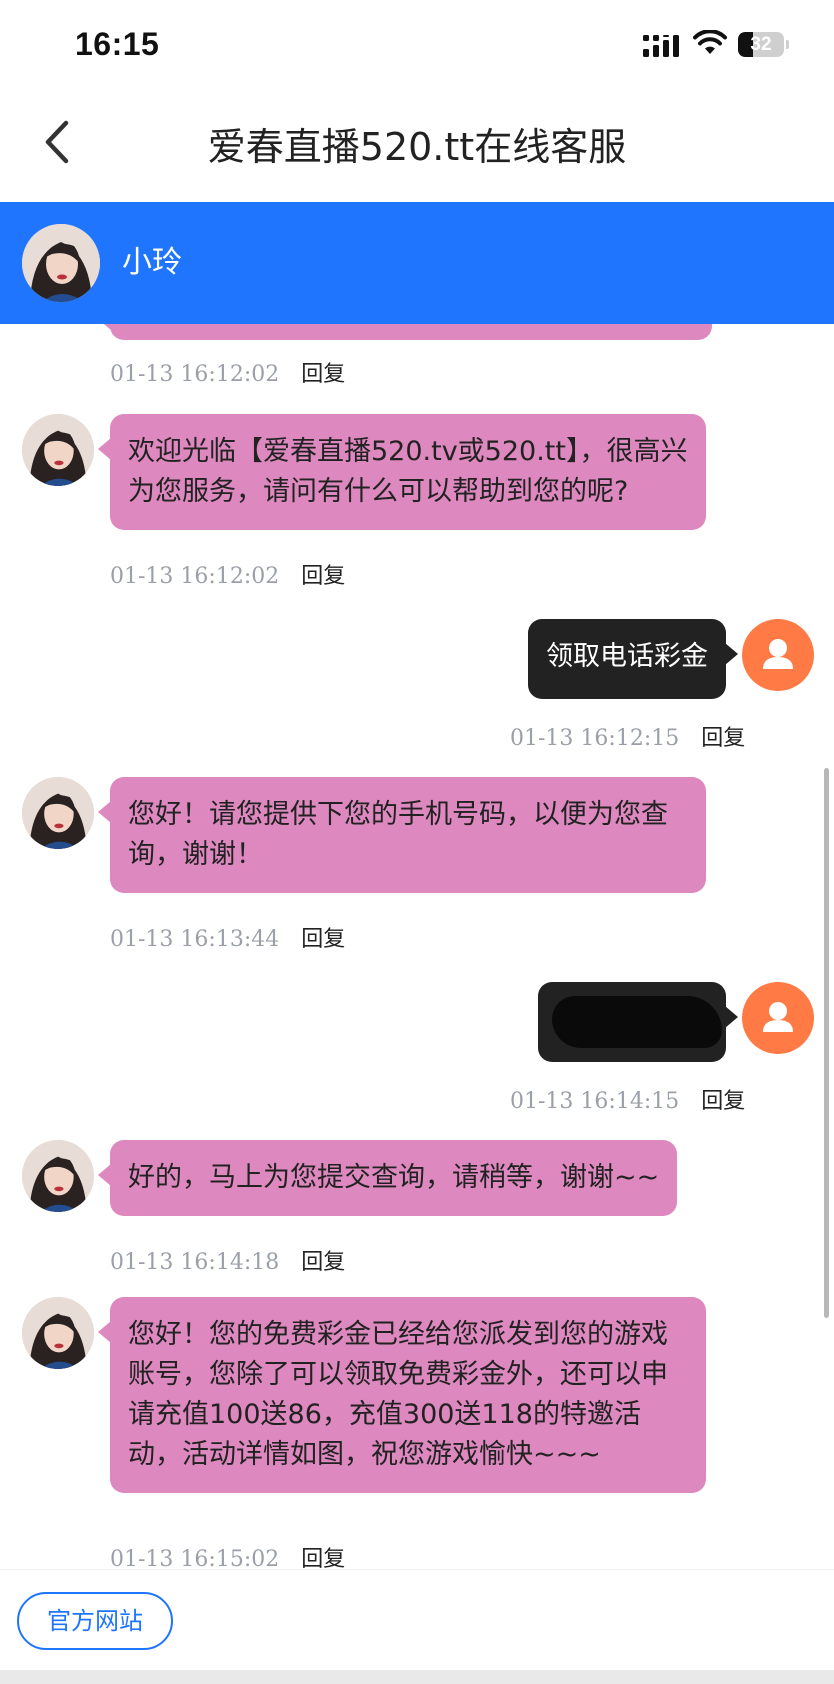  I want to click on message-timestamp: 01-13 16:14:15, so click(595, 1101).